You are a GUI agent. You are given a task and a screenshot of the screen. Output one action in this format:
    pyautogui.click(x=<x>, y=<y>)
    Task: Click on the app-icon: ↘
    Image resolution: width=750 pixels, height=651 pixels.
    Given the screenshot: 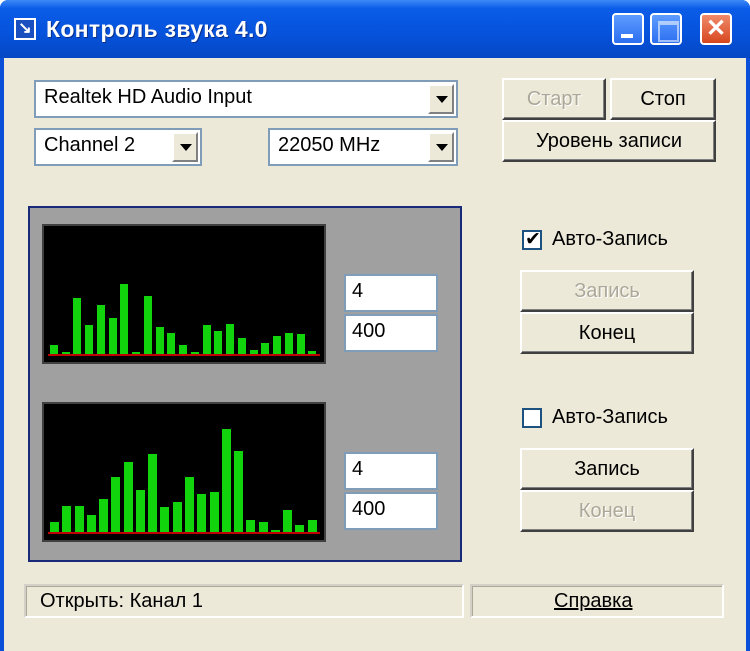 What is the action you would take?
    pyautogui.click(x=25, y=29)
    